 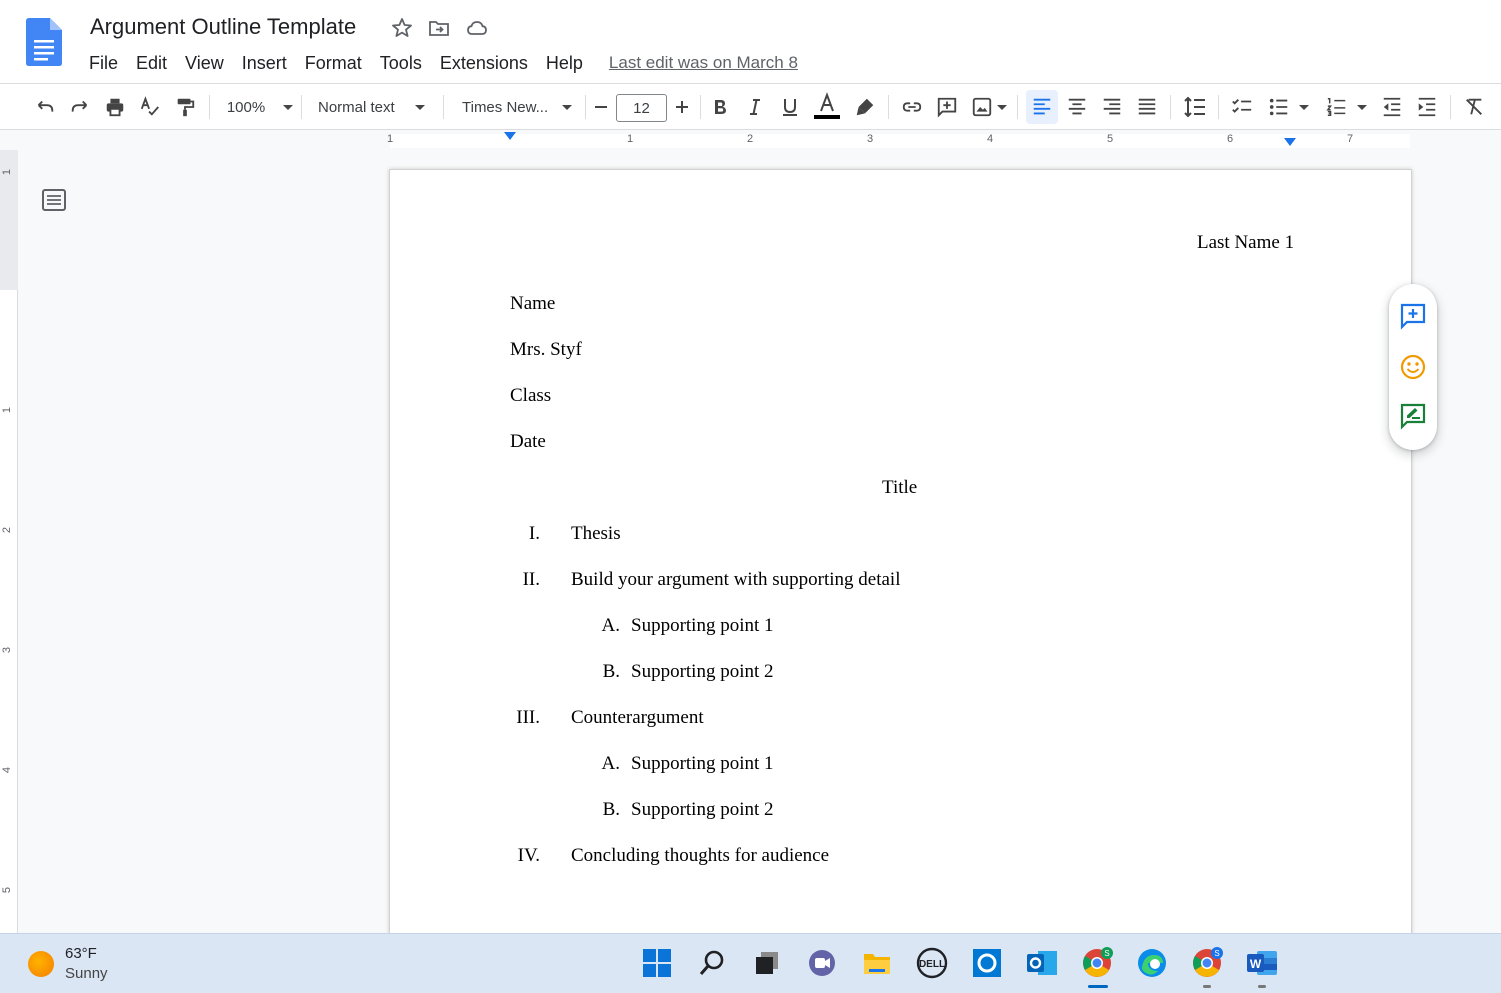 I want to click on font-size-input: 12, so click(x=641, y=108).